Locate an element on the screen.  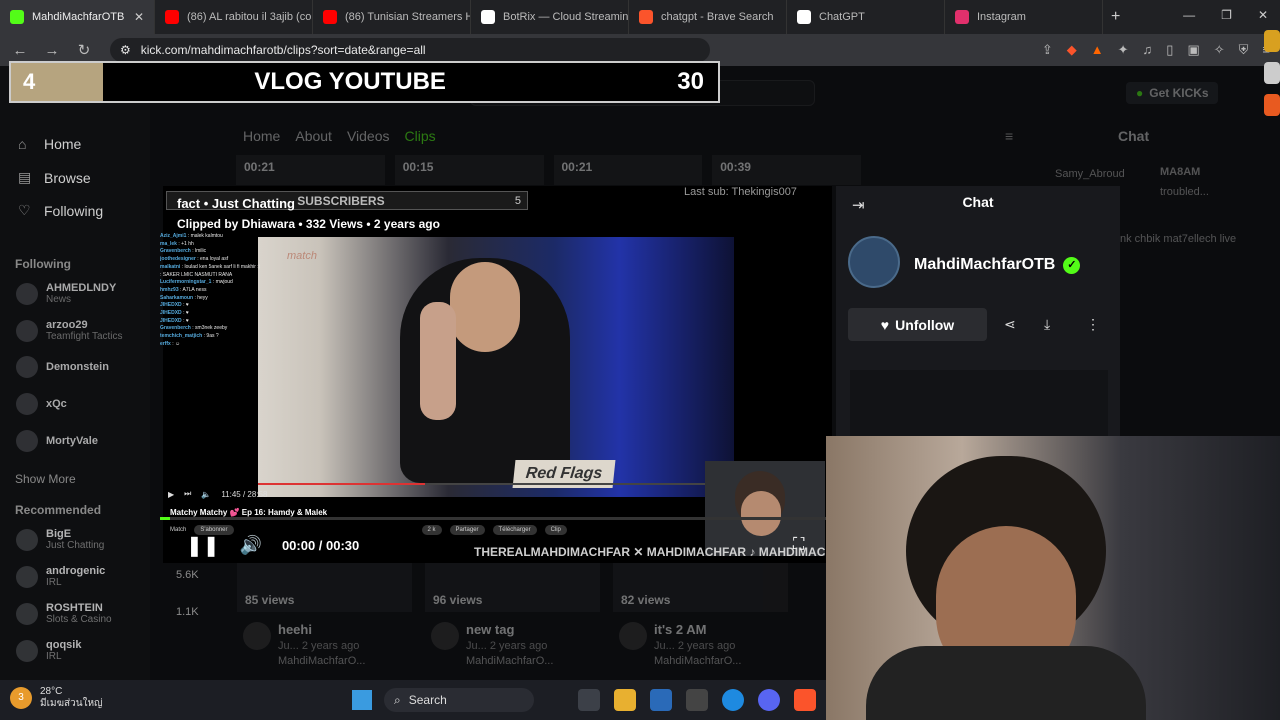
extensions-icon: ✦ is located at coordinates (1123, 50).